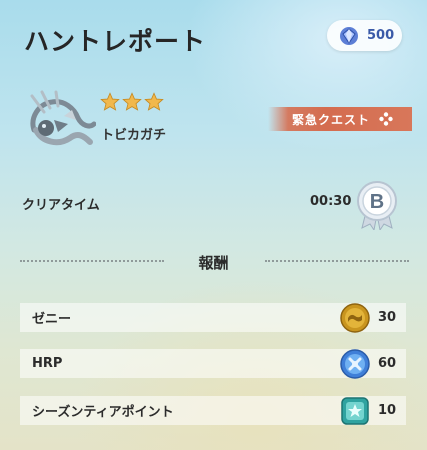  Describe the element at coordinates (349, 35) in the screenshot. I see `gem-icon` at that location.